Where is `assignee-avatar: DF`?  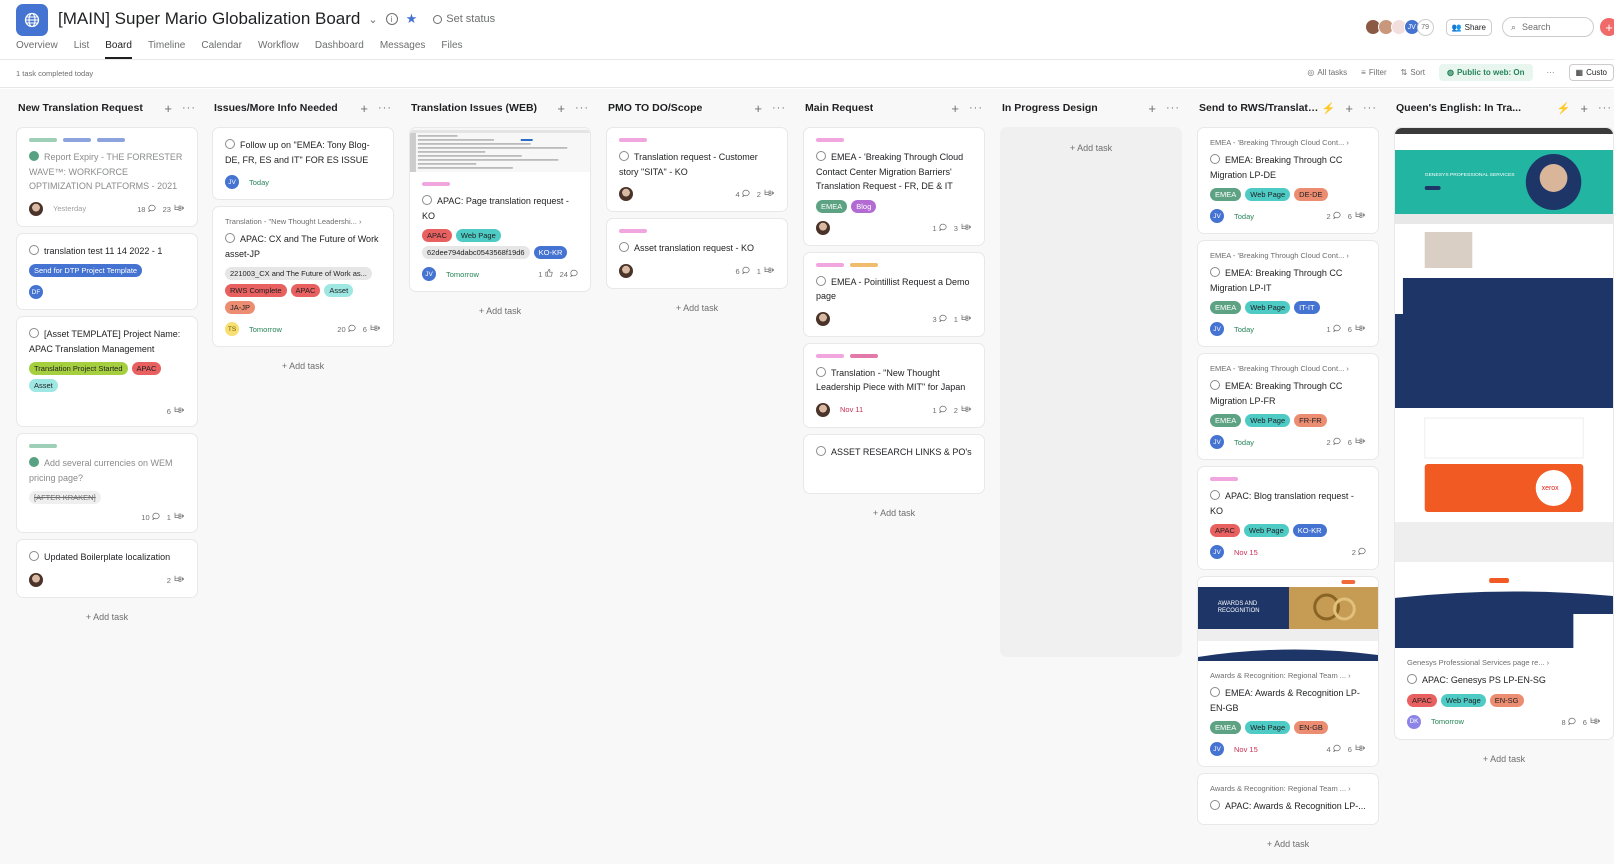 assignee-avatar: DF is located at coordinates (36, 292).